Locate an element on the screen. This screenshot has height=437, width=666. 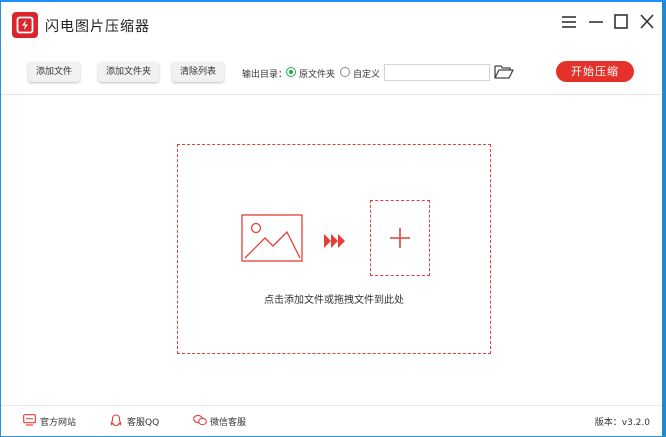
minimize-icon is located at coordinates (596, 22).